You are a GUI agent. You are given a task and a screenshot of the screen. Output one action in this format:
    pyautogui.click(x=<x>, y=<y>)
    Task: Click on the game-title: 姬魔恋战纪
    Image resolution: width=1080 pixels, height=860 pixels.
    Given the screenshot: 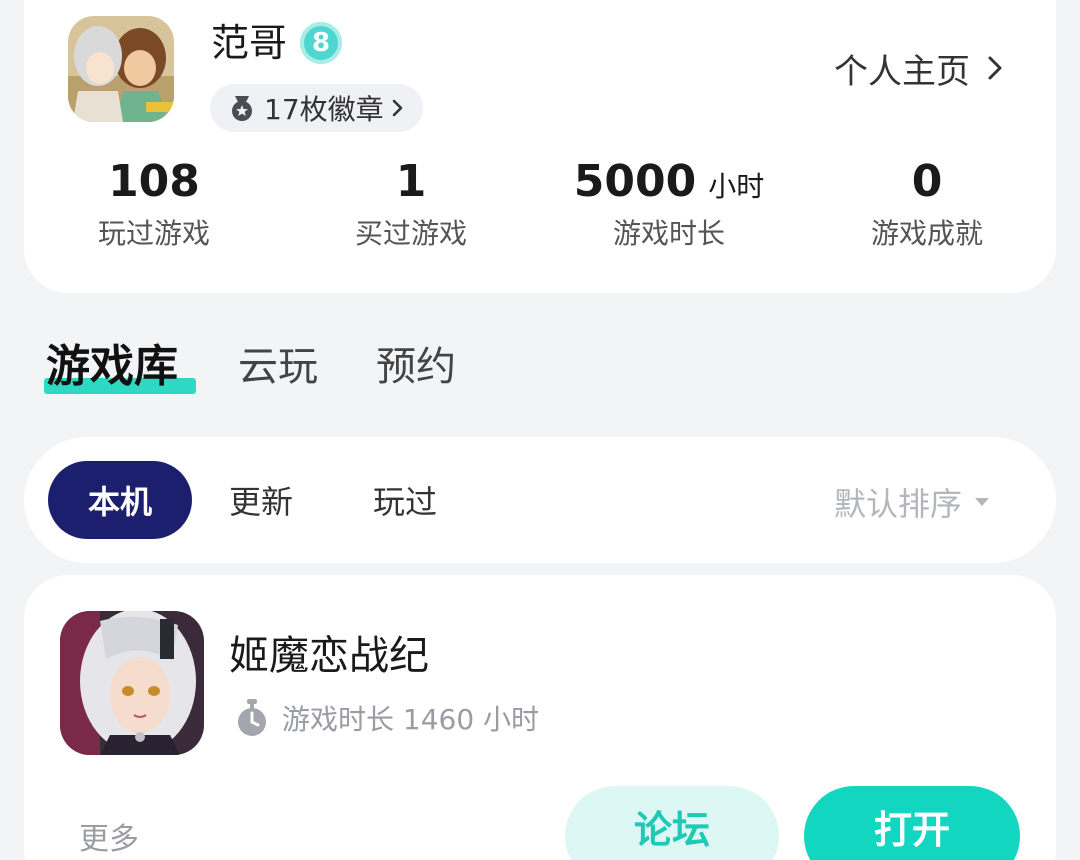 What is the action you would take?
    pyautogui.click(x=329, y=656)
    